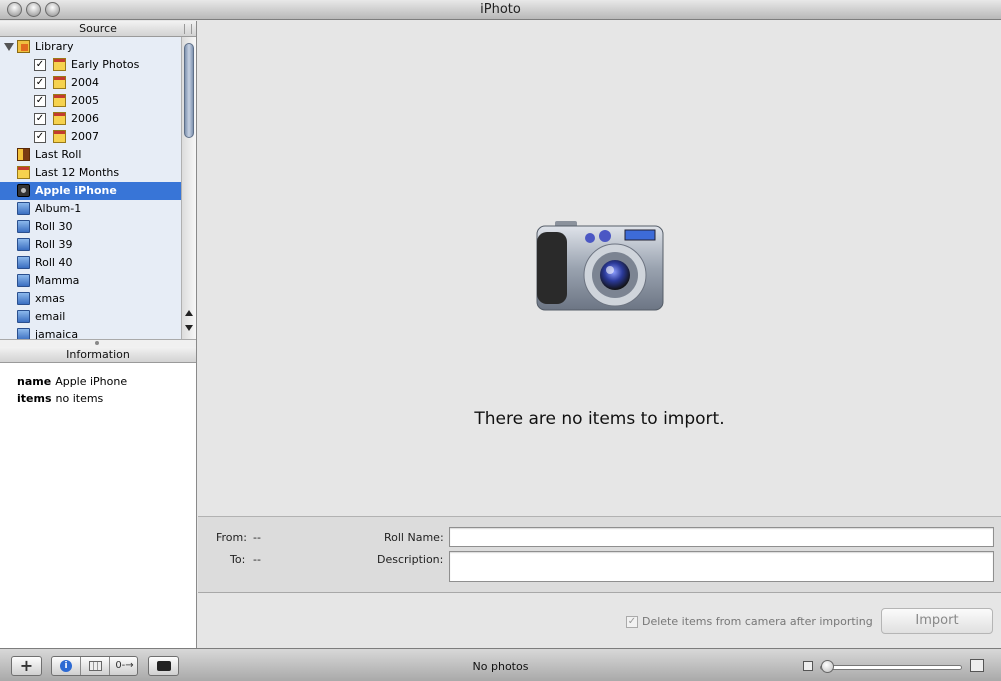 The width and height of the screenshot is (1001, 681). Describe the element at coordinates (189, 90) in the screenshot. I see `scrollbar-thumb` at that location.